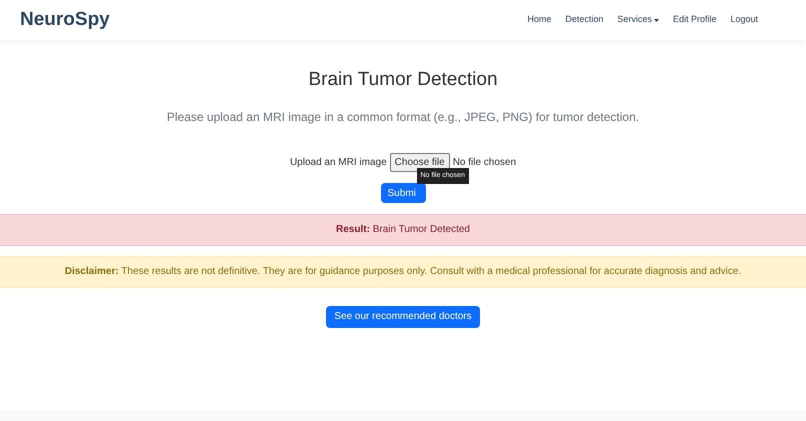  What do you see at coordinates (403, 230) in the screenshot?
I see `result-text: Result: Brain Tumor Detected` at bounding box center [403, 230].